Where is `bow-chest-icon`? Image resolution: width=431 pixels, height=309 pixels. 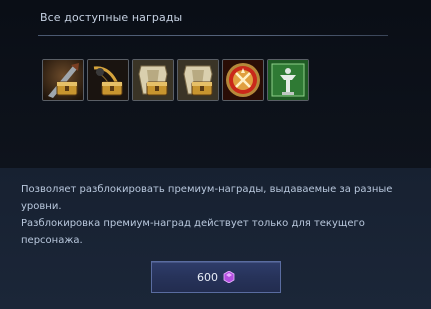
bow-chest-icon is located at coordinates (108, 80).